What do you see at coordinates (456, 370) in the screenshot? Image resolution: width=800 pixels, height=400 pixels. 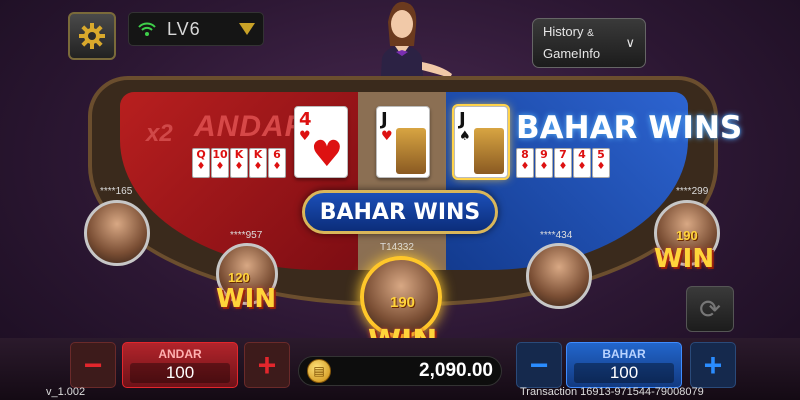 I see `balance-value: 2,090.00` at bounding box center [456, 370].